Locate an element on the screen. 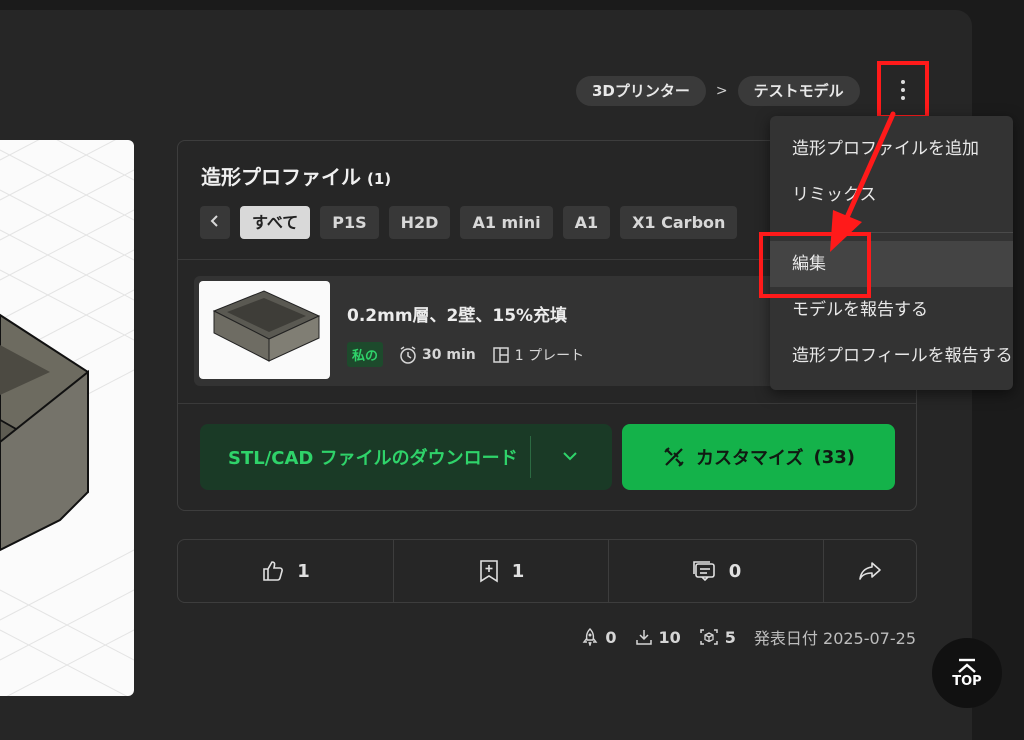 This screenshot has height=740, width=1024. boost-count: 0 is located at coordinates (611, 637).